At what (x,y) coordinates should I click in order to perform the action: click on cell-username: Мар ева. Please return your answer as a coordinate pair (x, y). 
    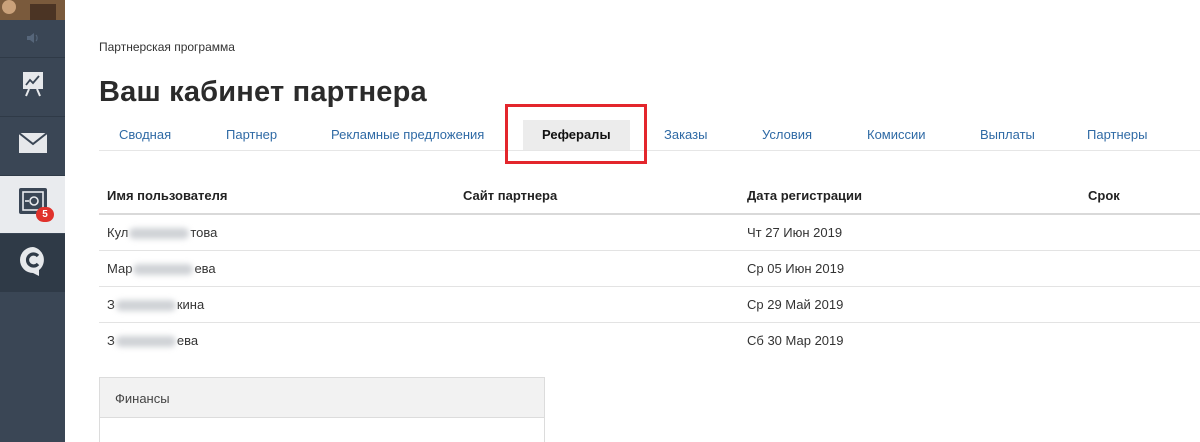
    Looking at the image, I should click on (161, 268).